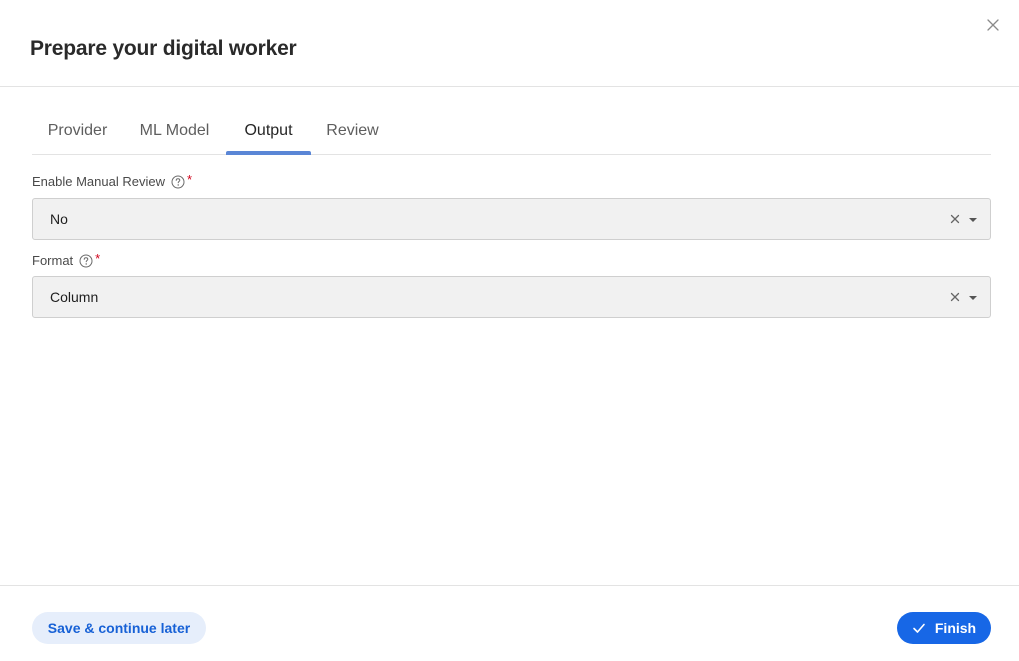 This screenshot has width=1019, height=661. What do you see at coordinates (174, 131) in the screenshot?
I see `tab-ml-model: ML Model` at bounding box center [174, 131].